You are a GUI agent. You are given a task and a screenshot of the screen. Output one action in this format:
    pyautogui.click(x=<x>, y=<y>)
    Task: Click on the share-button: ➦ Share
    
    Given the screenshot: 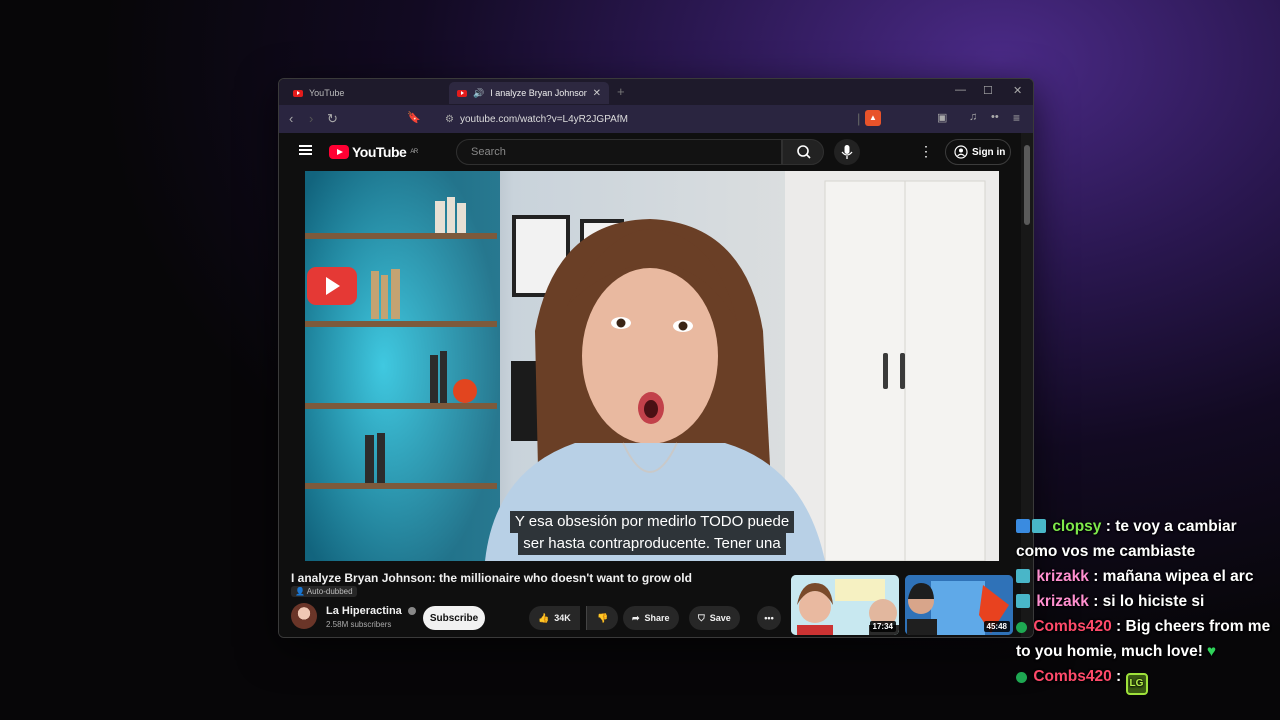 What is the action you would take?
    pyautogui.click(x=651, y=618)
    